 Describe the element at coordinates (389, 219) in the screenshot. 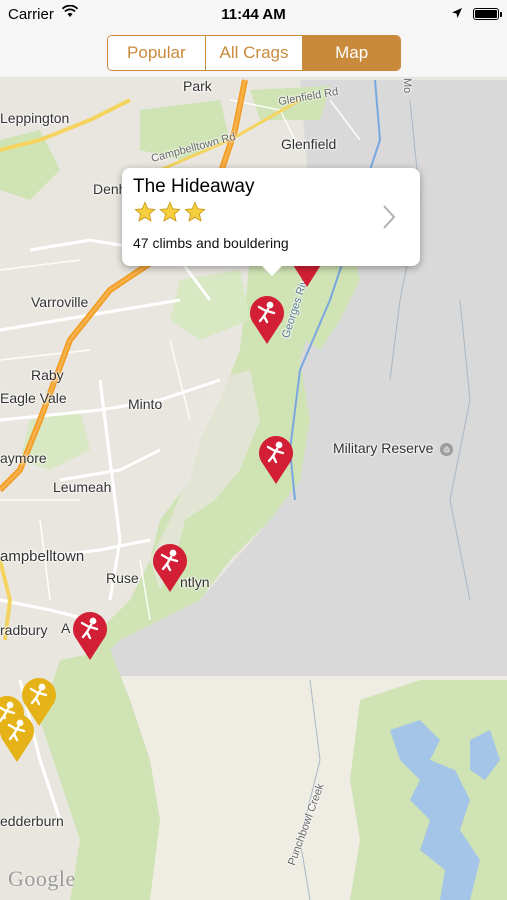

I see `chevron-right-icon` at that location.